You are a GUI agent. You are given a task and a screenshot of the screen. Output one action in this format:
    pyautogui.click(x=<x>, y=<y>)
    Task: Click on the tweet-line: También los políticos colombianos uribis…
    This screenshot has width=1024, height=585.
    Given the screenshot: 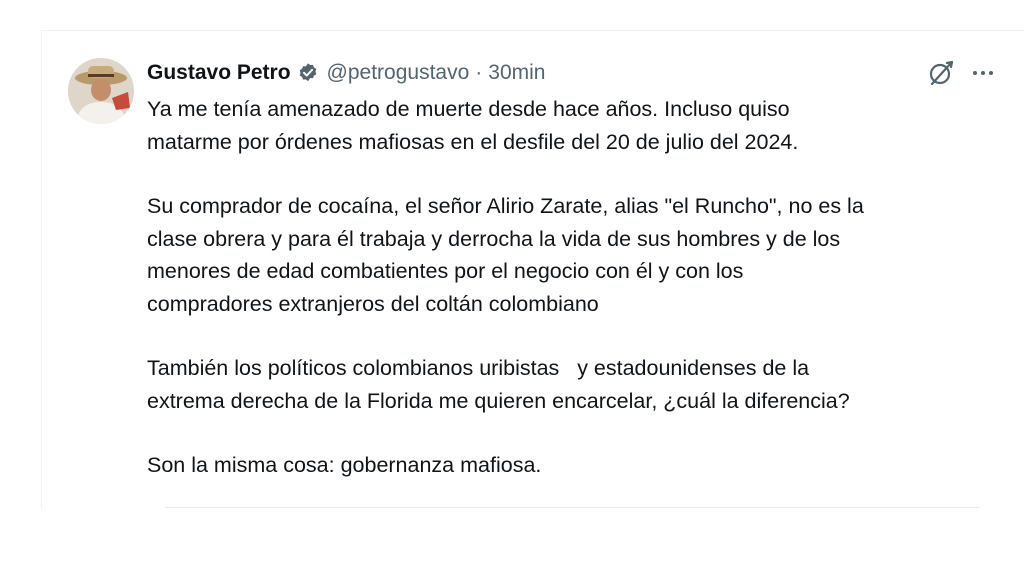 What is the action you would take?
    pyautogui.click(x=478, y=368)
    